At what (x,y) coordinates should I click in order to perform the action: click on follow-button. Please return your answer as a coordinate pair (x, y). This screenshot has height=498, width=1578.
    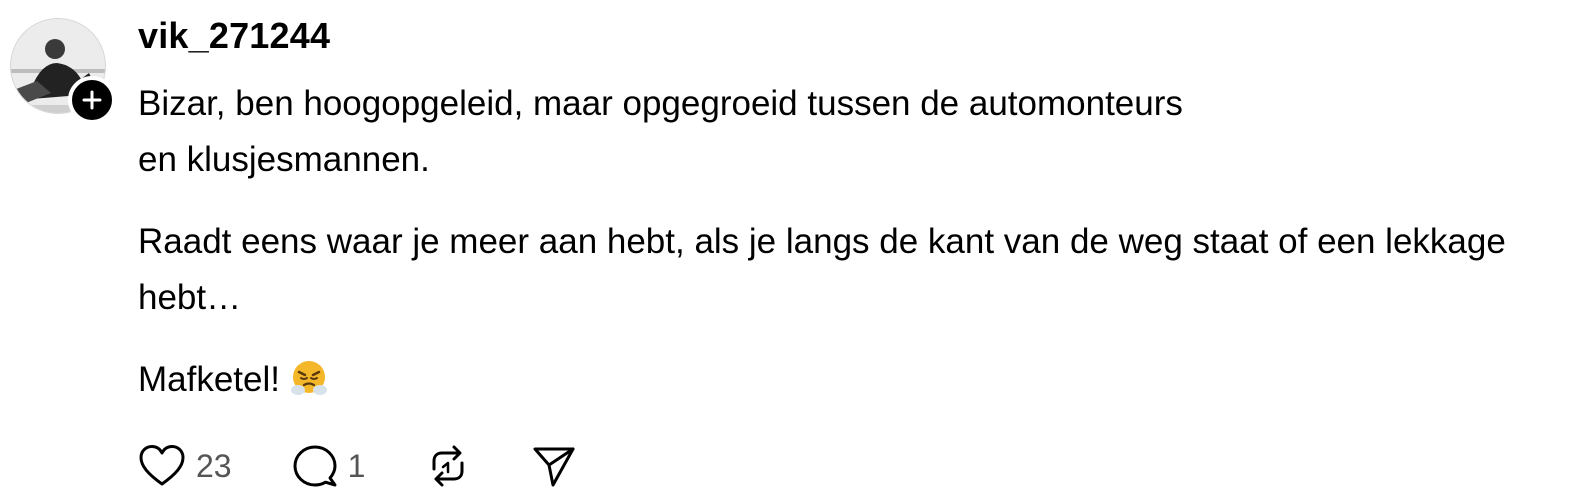
    Looking at the image, I should click on (92, 100).